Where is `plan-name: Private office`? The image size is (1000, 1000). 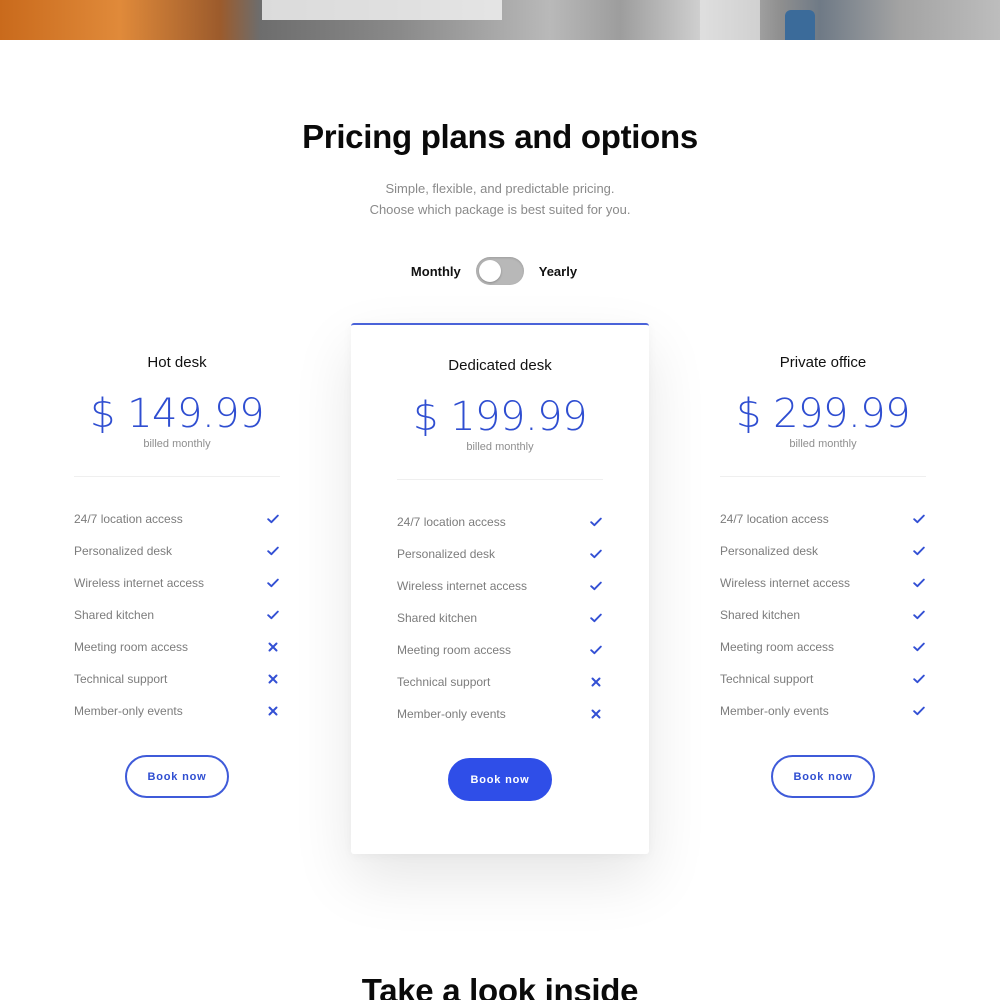
plan-name: Private office is located at coordinates (823, 362).